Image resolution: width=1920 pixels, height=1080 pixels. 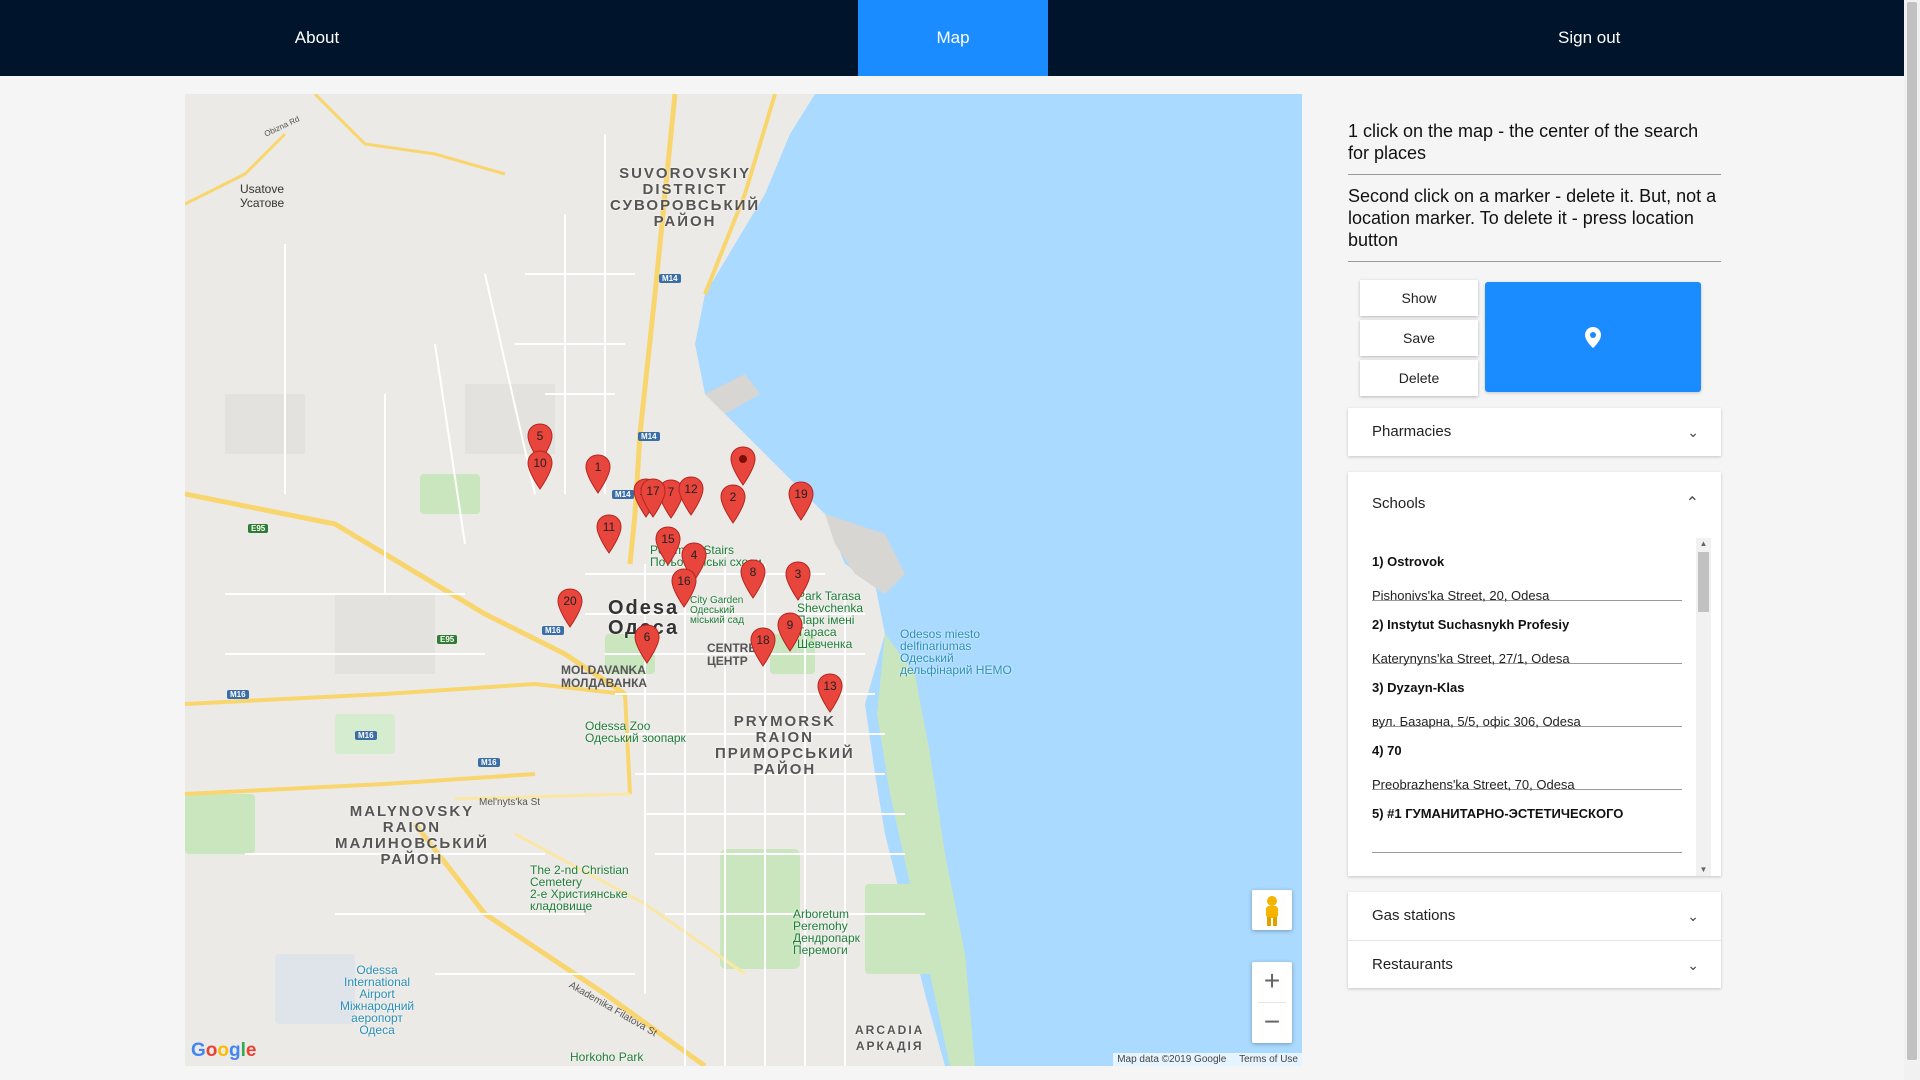 I want to click on location-button, so click(x=1593, y=337).